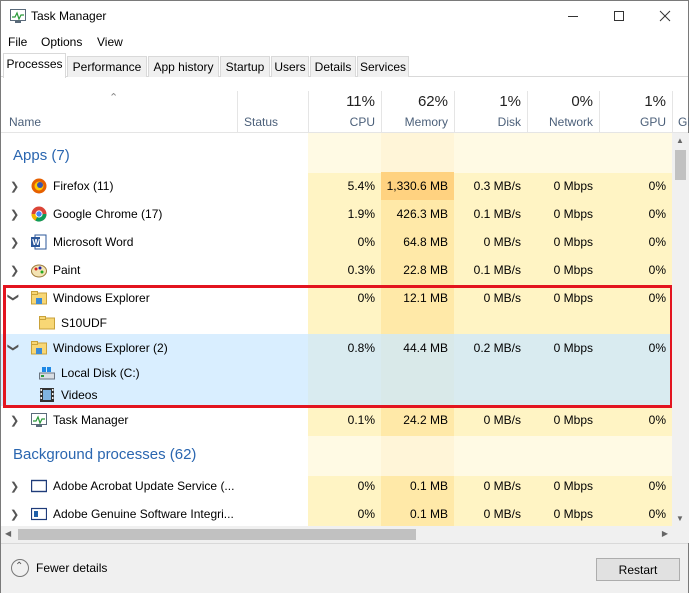  Describe the element at coordinates (425, 420) in the screenshot. I see `memory-value: 24.2 MB` at that location.